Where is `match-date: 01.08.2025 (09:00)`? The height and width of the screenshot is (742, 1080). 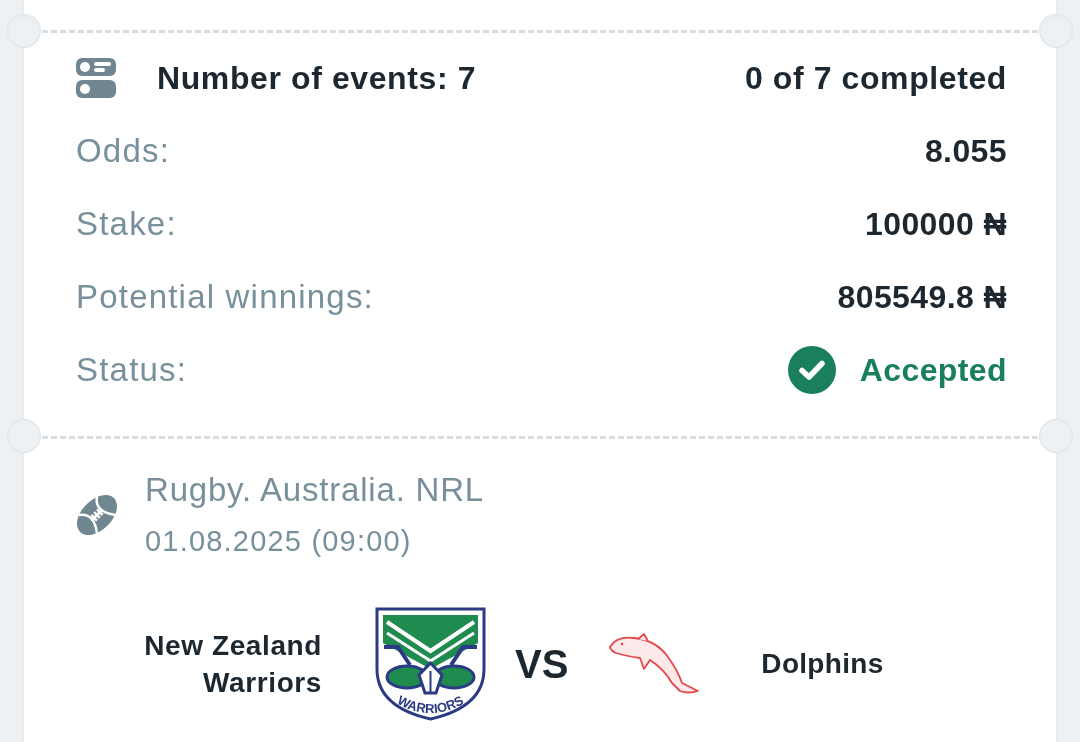 match-date: 01.08.2025 (09:00) is located at coordinates (279, 541).